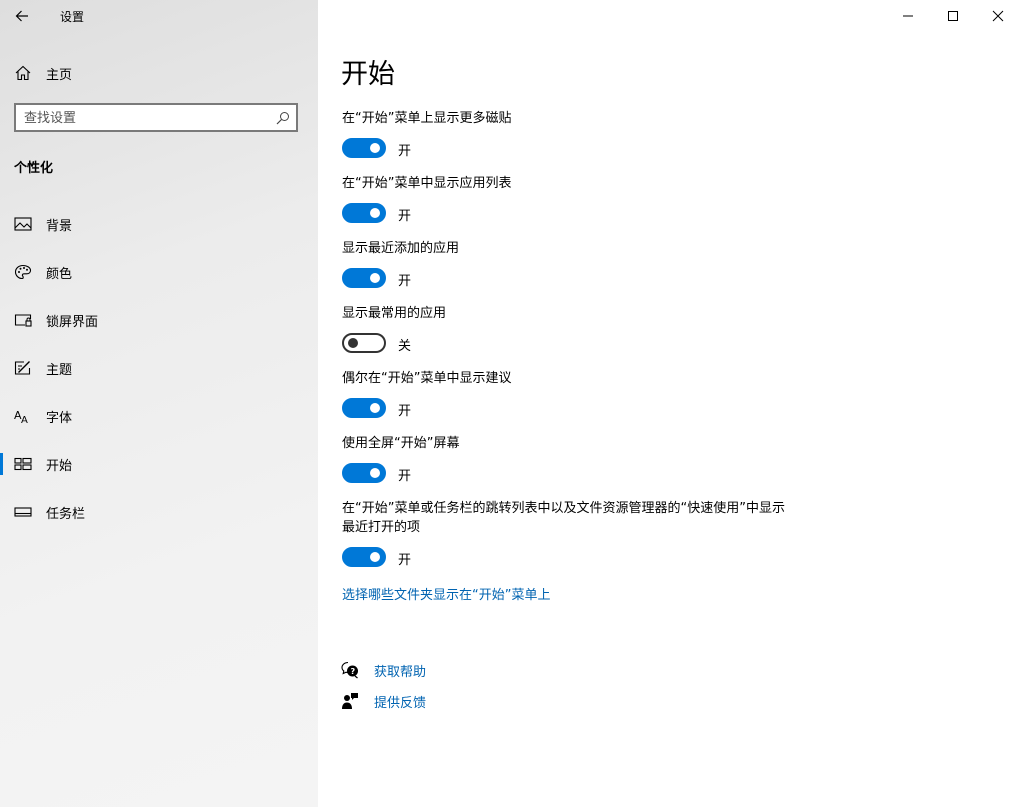 The width and height of the screenshot is (1022, 807). I want to click on setting-label-suggestions: 偶尔在“开始”菜单中显示建议, so click(427, 378).